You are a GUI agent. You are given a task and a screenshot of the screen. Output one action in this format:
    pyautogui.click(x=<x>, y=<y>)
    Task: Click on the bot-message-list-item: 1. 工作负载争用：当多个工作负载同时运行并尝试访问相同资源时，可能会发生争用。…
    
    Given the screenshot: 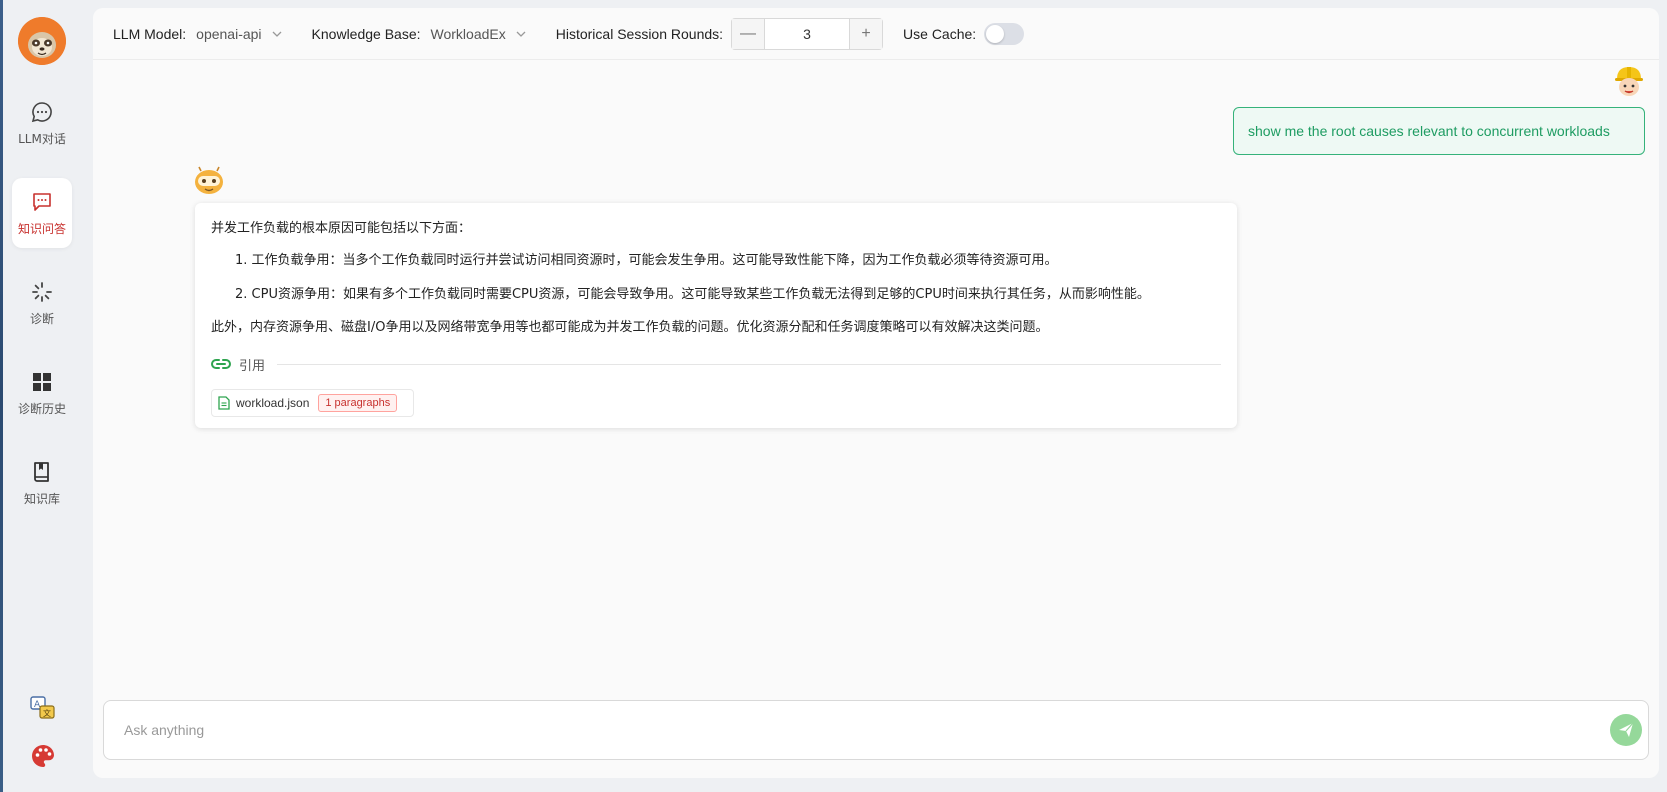 What is the action you would take?
    pyautogui.click(x=646, y=260)
    